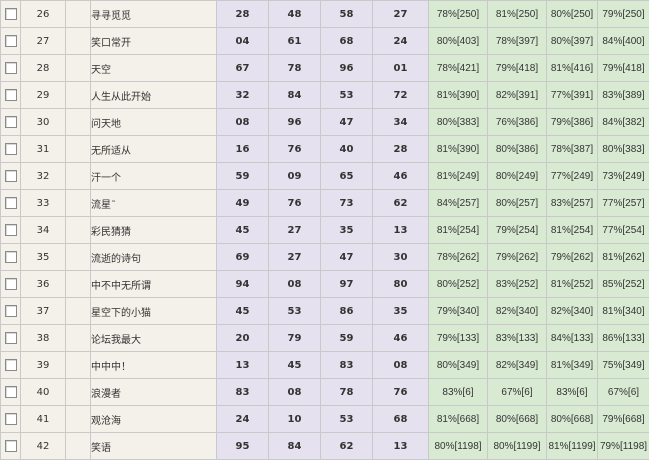  What do you see at coordinates (294, 311) in the screenshot?
I see `pick-number: 53` at bounding box center [294, 311].